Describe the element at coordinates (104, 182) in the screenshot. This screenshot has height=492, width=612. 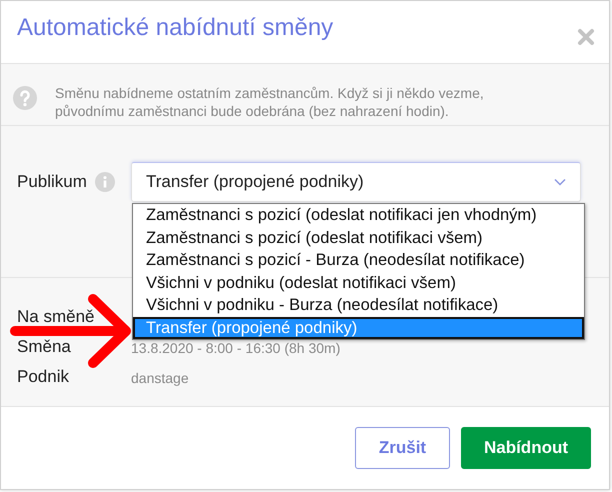
I see `info-icon` at that location.